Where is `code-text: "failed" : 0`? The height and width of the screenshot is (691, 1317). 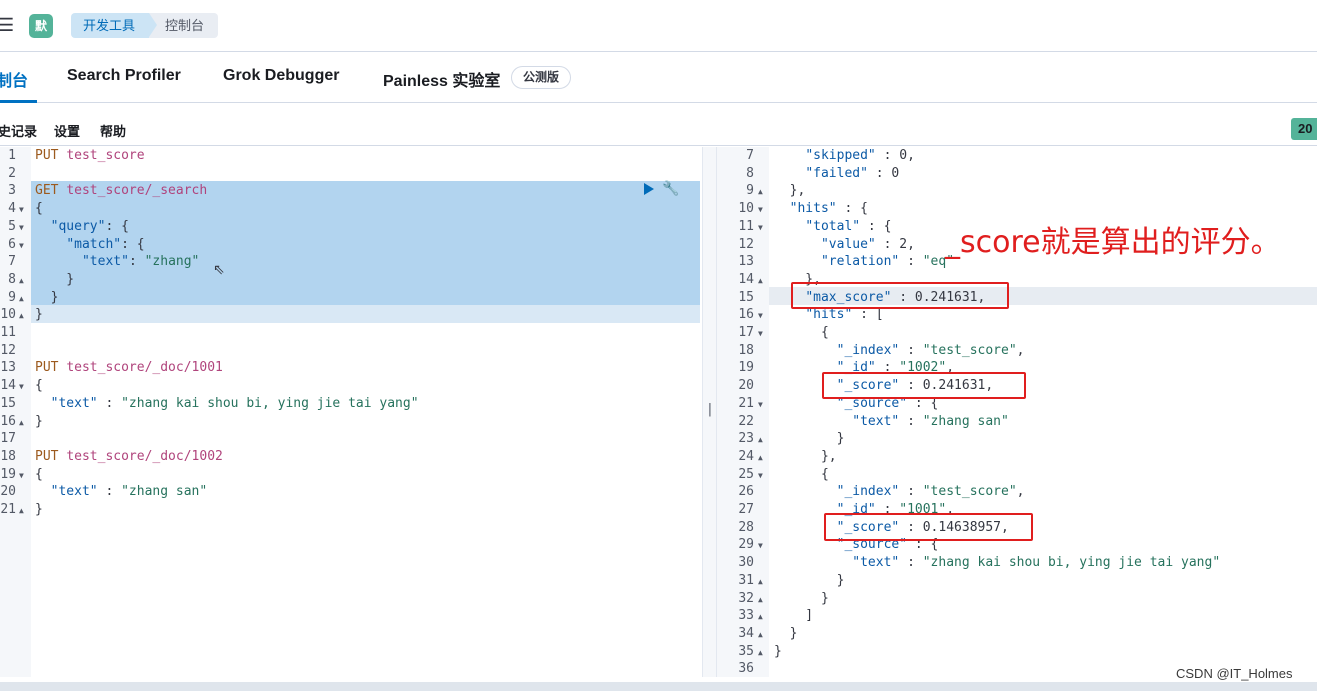 code-text: "failed" : 0 is located at coordinates (852, 173).